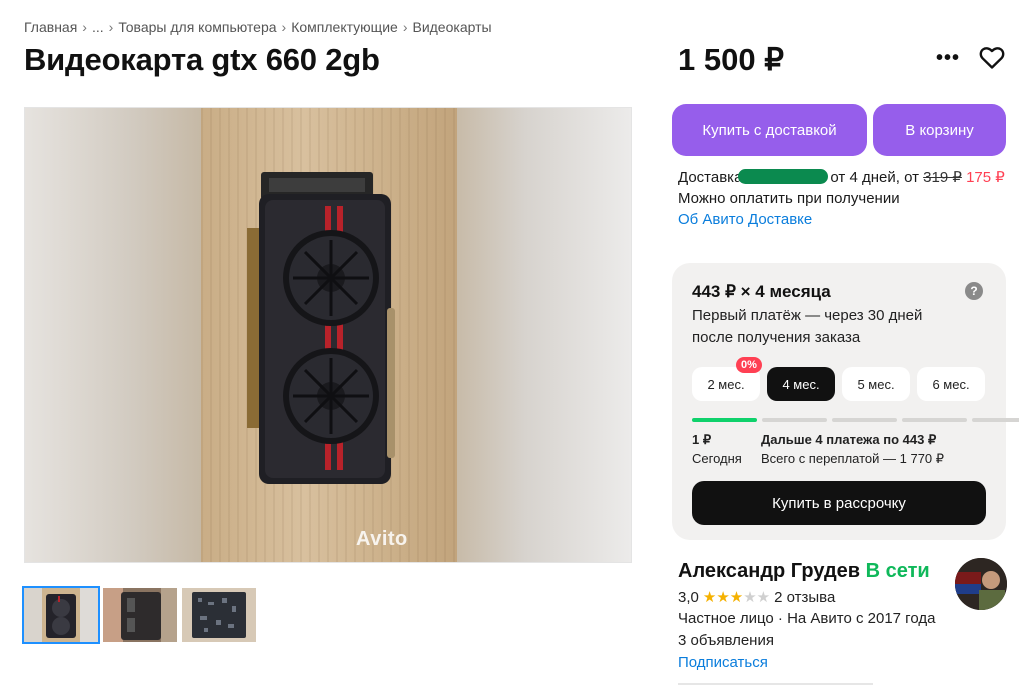 The width and height of the screenshot is (1019, 685). I want to click on breadcrumb-item-components: Комплектующие, so click(344, 27).